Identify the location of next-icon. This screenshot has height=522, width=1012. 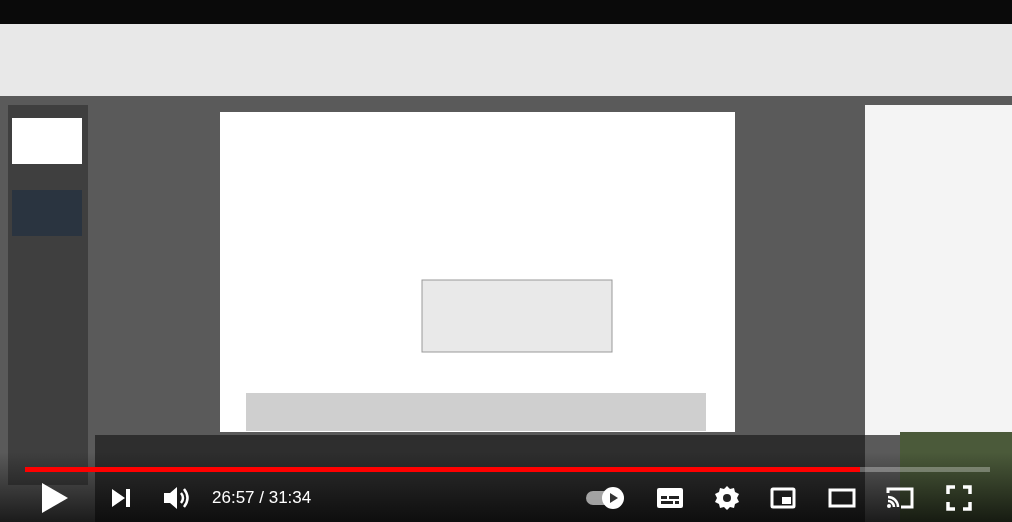
(121, 498).